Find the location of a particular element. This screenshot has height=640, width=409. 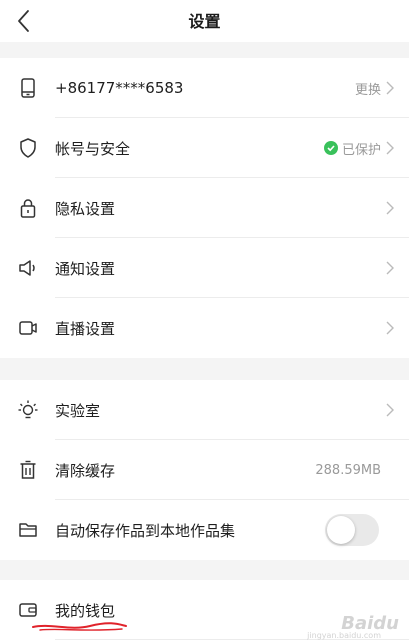

clear-cache-row: 清除缓存 288.59MB is located at coordinates (204, 470).